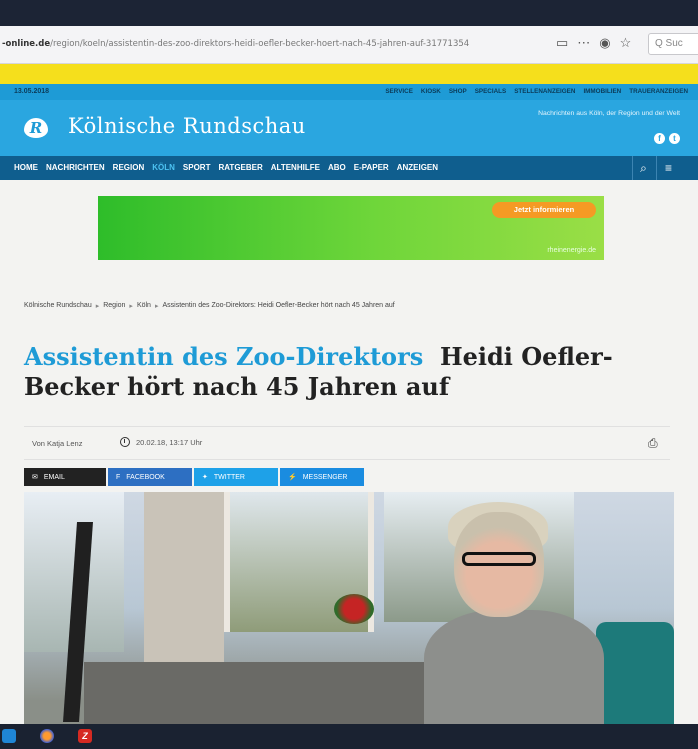 The width and height of the screenshot is (698, 749). What do you see at coordinates (583, 43) in the screenshot?
I see `more-actions-icon: ⋯` at bounding box center [583, 43].